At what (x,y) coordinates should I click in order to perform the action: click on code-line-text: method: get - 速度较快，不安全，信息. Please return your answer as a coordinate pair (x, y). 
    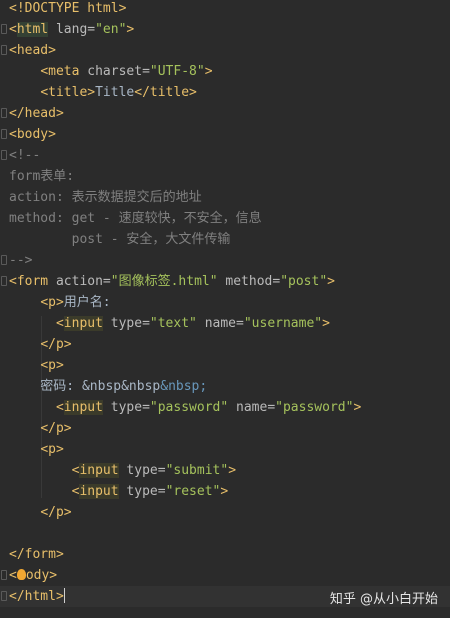
    Looking at the image, I should click on (135, 218).